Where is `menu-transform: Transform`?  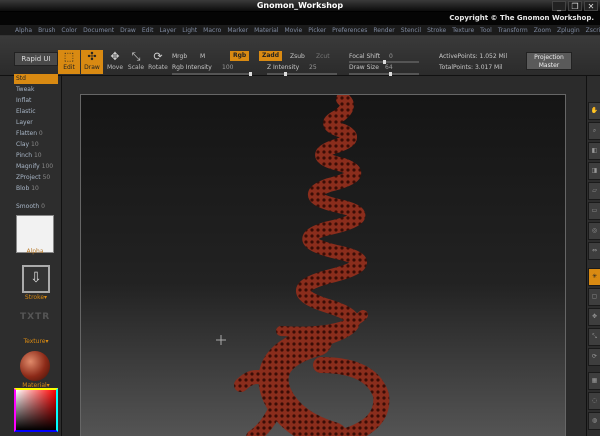
menu-transform: Transform is located at coordinates (513, 30).